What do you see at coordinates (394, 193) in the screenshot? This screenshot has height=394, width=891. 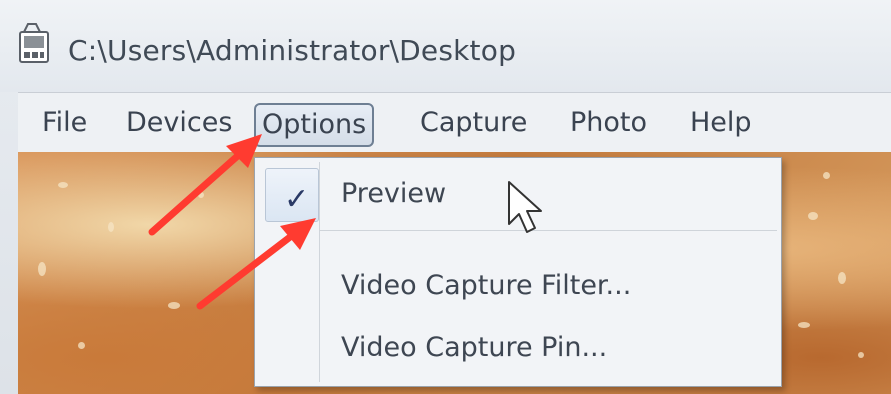 I see `menu-item-label: Preview` at bounding box center [394, 193].